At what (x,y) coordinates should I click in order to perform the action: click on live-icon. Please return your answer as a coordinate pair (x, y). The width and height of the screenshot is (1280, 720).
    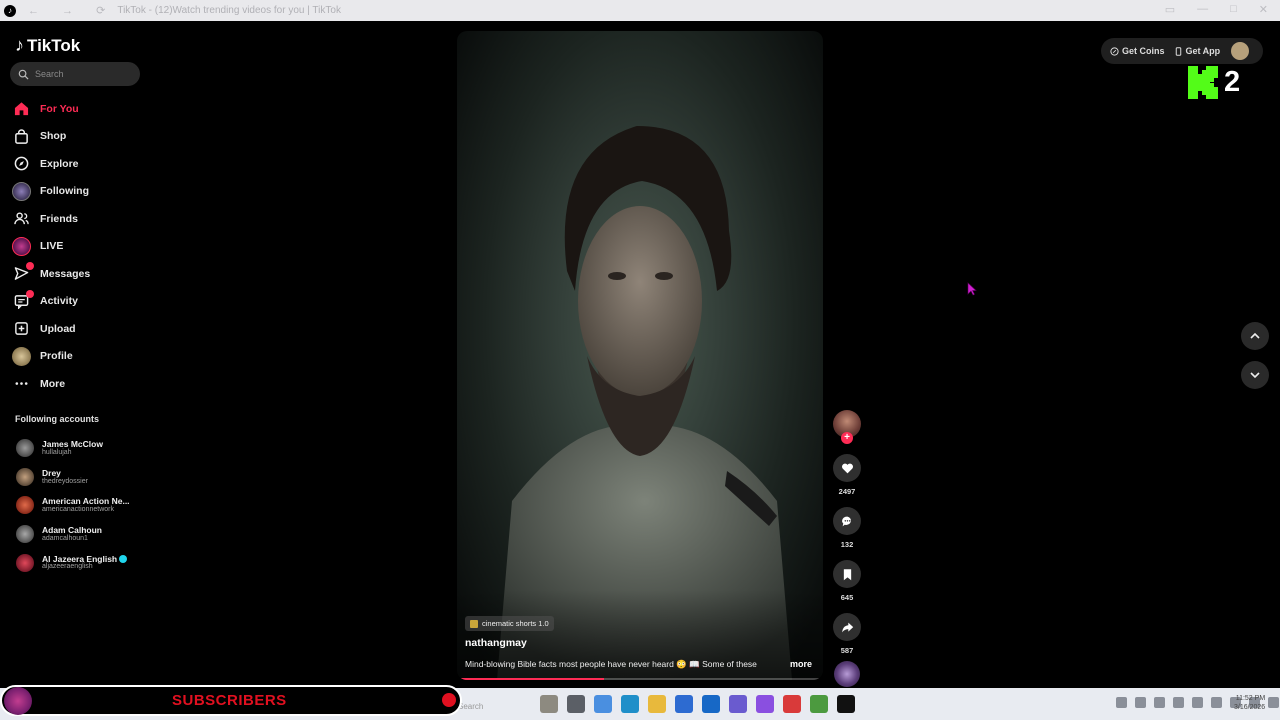
    Looking at the image, I should click on (21, 246).